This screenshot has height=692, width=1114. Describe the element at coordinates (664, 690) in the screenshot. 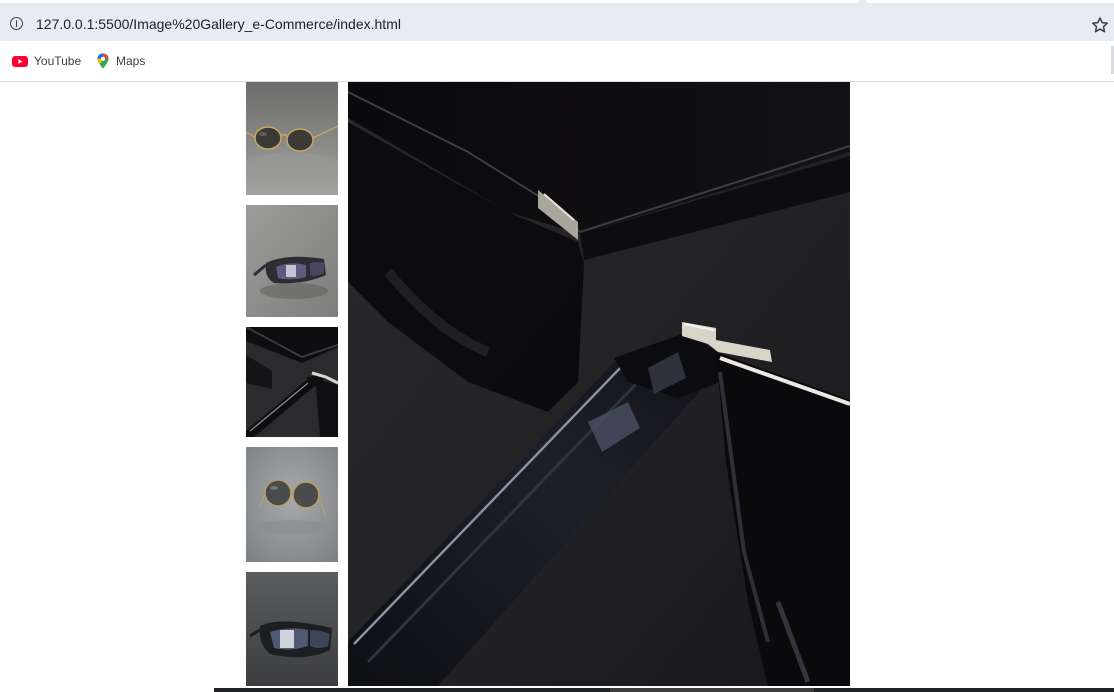

I see `horizontal-scrollbar` at that location.